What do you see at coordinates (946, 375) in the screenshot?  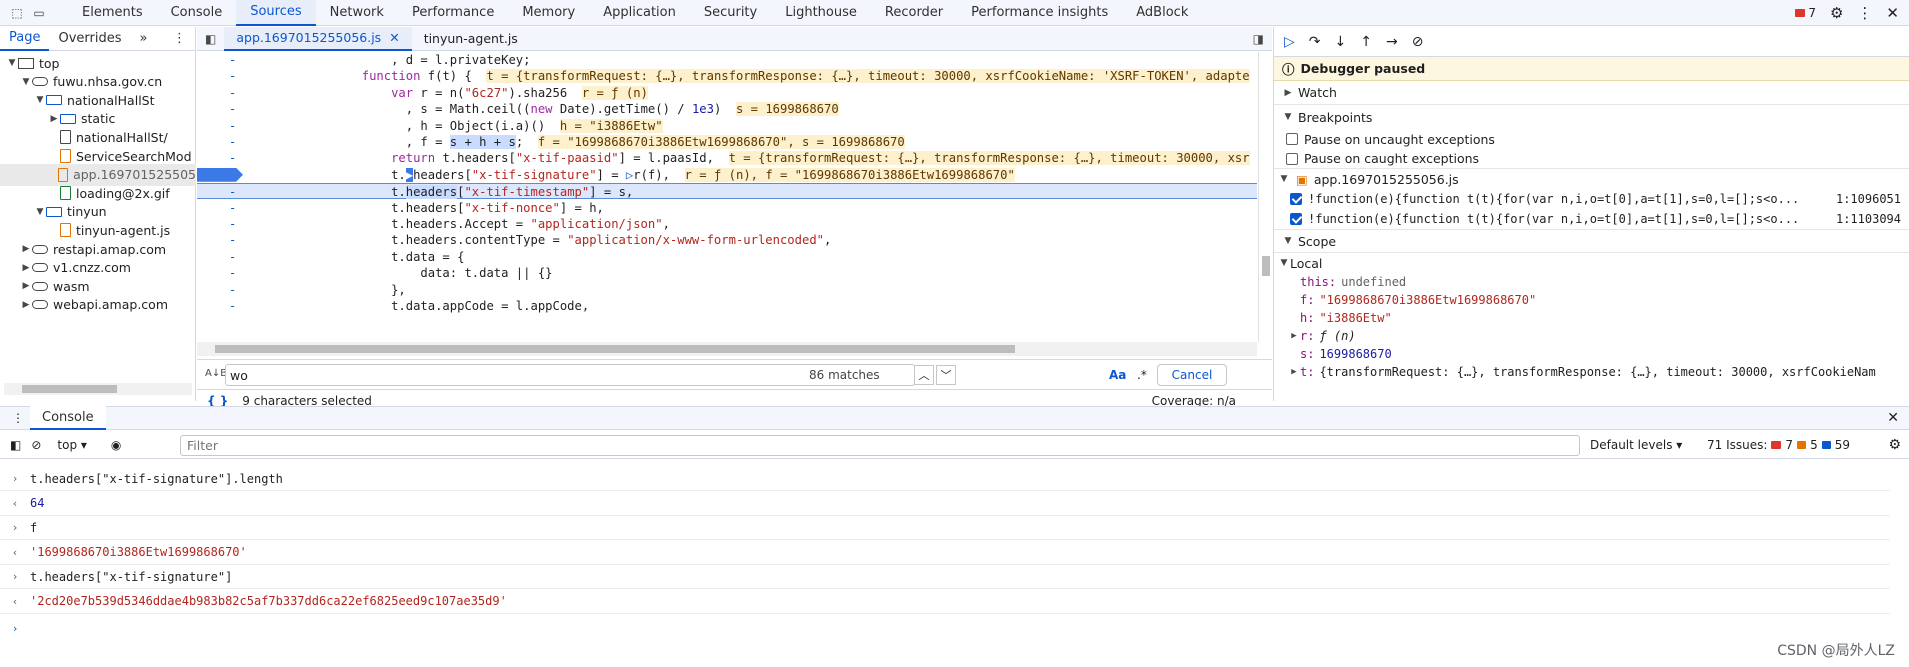 I see `next-match-button: ﹀` at bounding box center [946, 375].